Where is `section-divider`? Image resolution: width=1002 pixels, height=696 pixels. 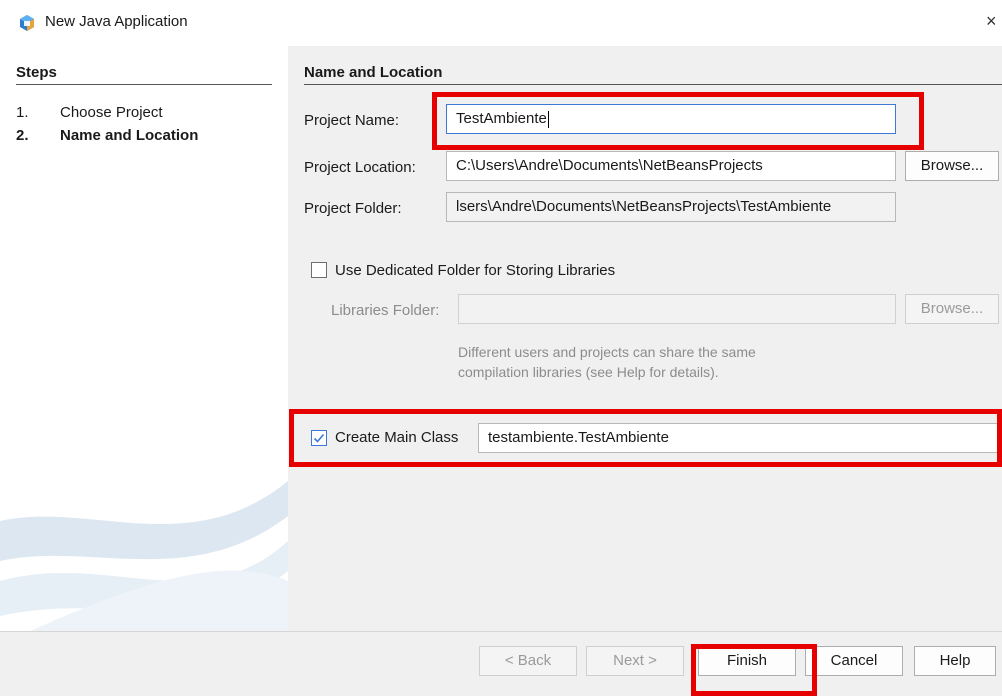
section-divider is located at coordinates (653, 84).